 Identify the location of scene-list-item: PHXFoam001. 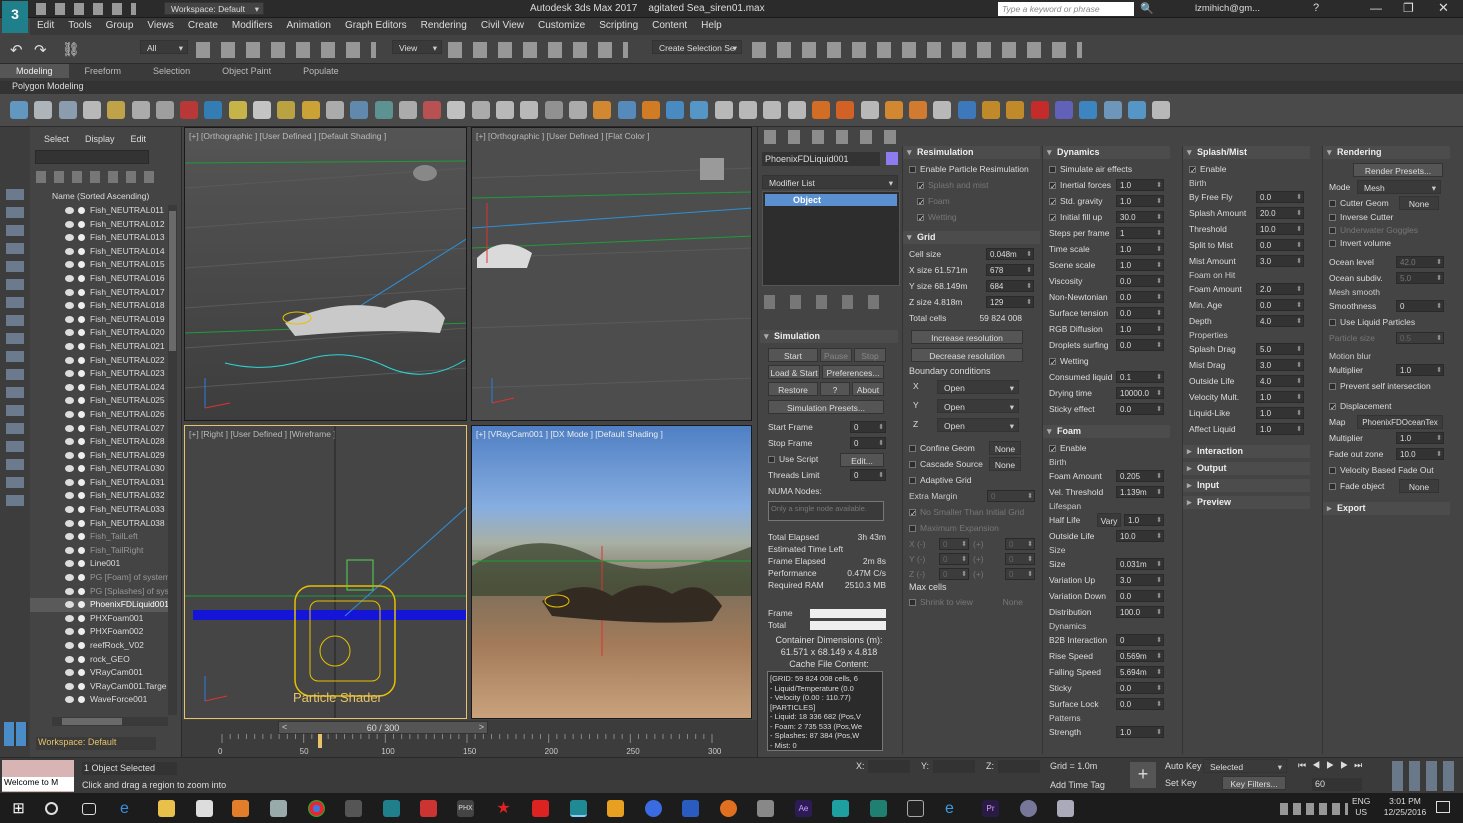
(99, 619).